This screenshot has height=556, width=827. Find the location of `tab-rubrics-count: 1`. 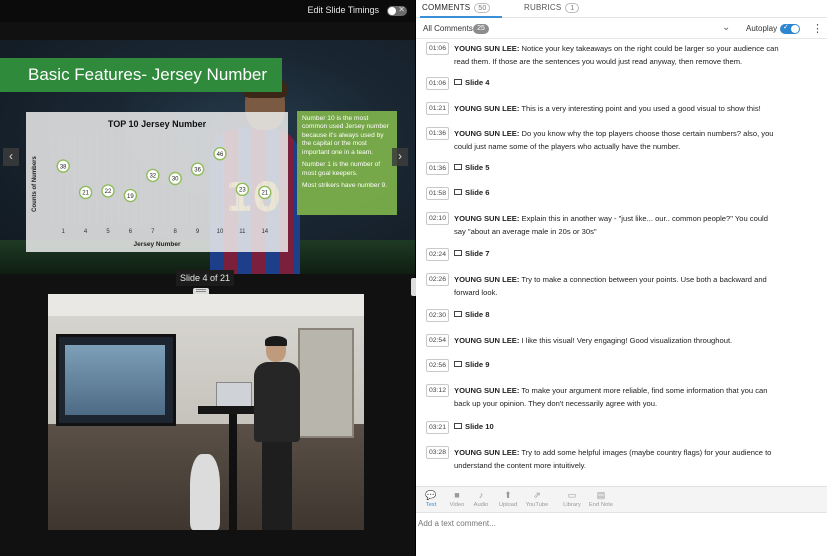

tab-rubrics-count: 1 is located at coordinates (572, 8).